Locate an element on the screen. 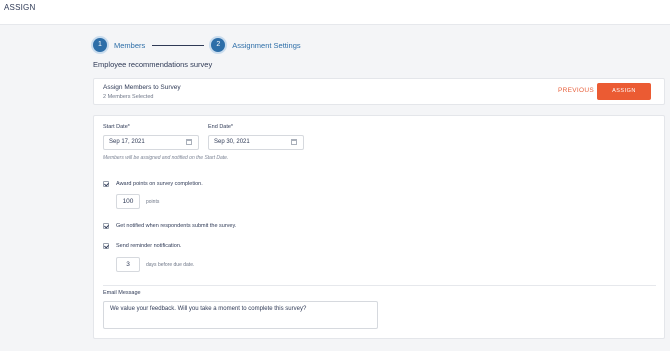  email-message-label: Email Message is located at coordinates (122, 293).